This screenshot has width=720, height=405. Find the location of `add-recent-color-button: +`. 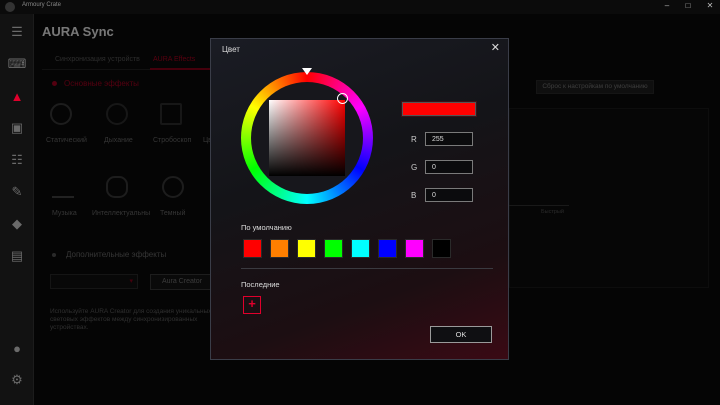

add-recent-color-button: + is located at coordinates (252, 305).